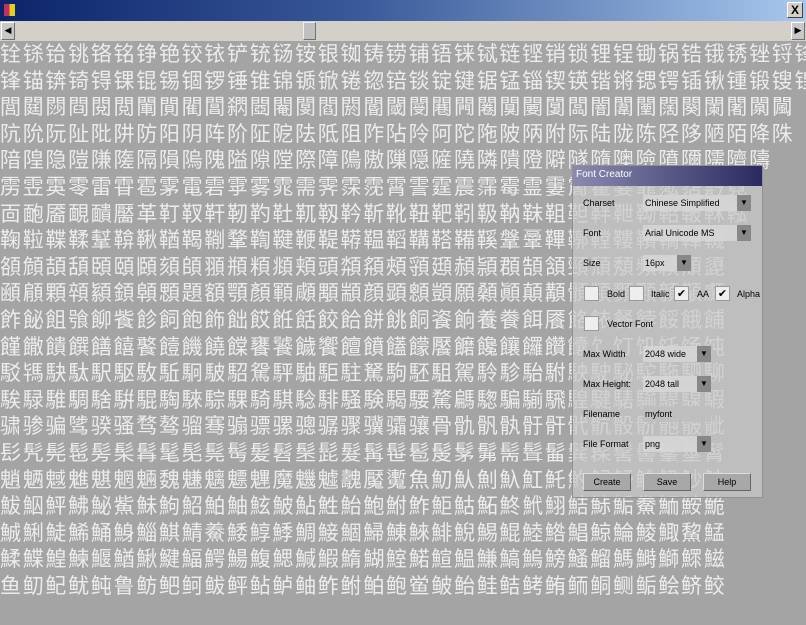 The width and height of the screenshot is (806, 625). Describe the element at coordinates (682, 203) in the screenshot. I see `charset-value: Chinese Simplified` at that location.